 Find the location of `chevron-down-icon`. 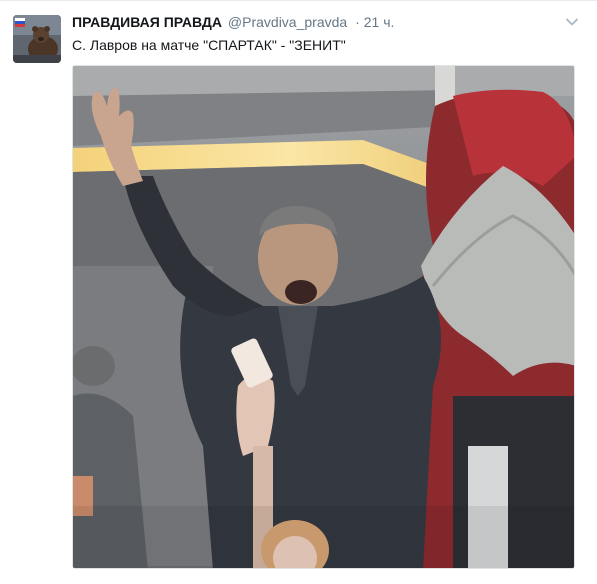

chevron-down-icon is located at coordinates (572, 22).